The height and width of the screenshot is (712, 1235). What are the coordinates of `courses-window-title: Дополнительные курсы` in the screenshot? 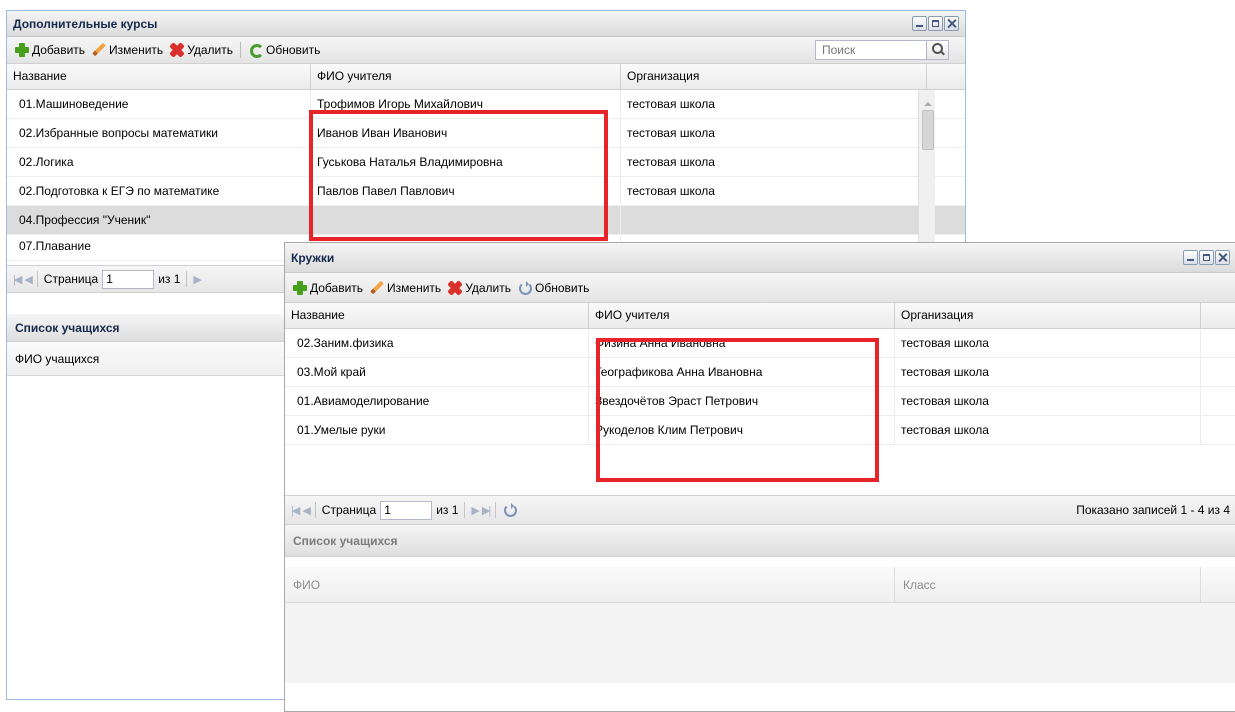 It's located at (85, 23).